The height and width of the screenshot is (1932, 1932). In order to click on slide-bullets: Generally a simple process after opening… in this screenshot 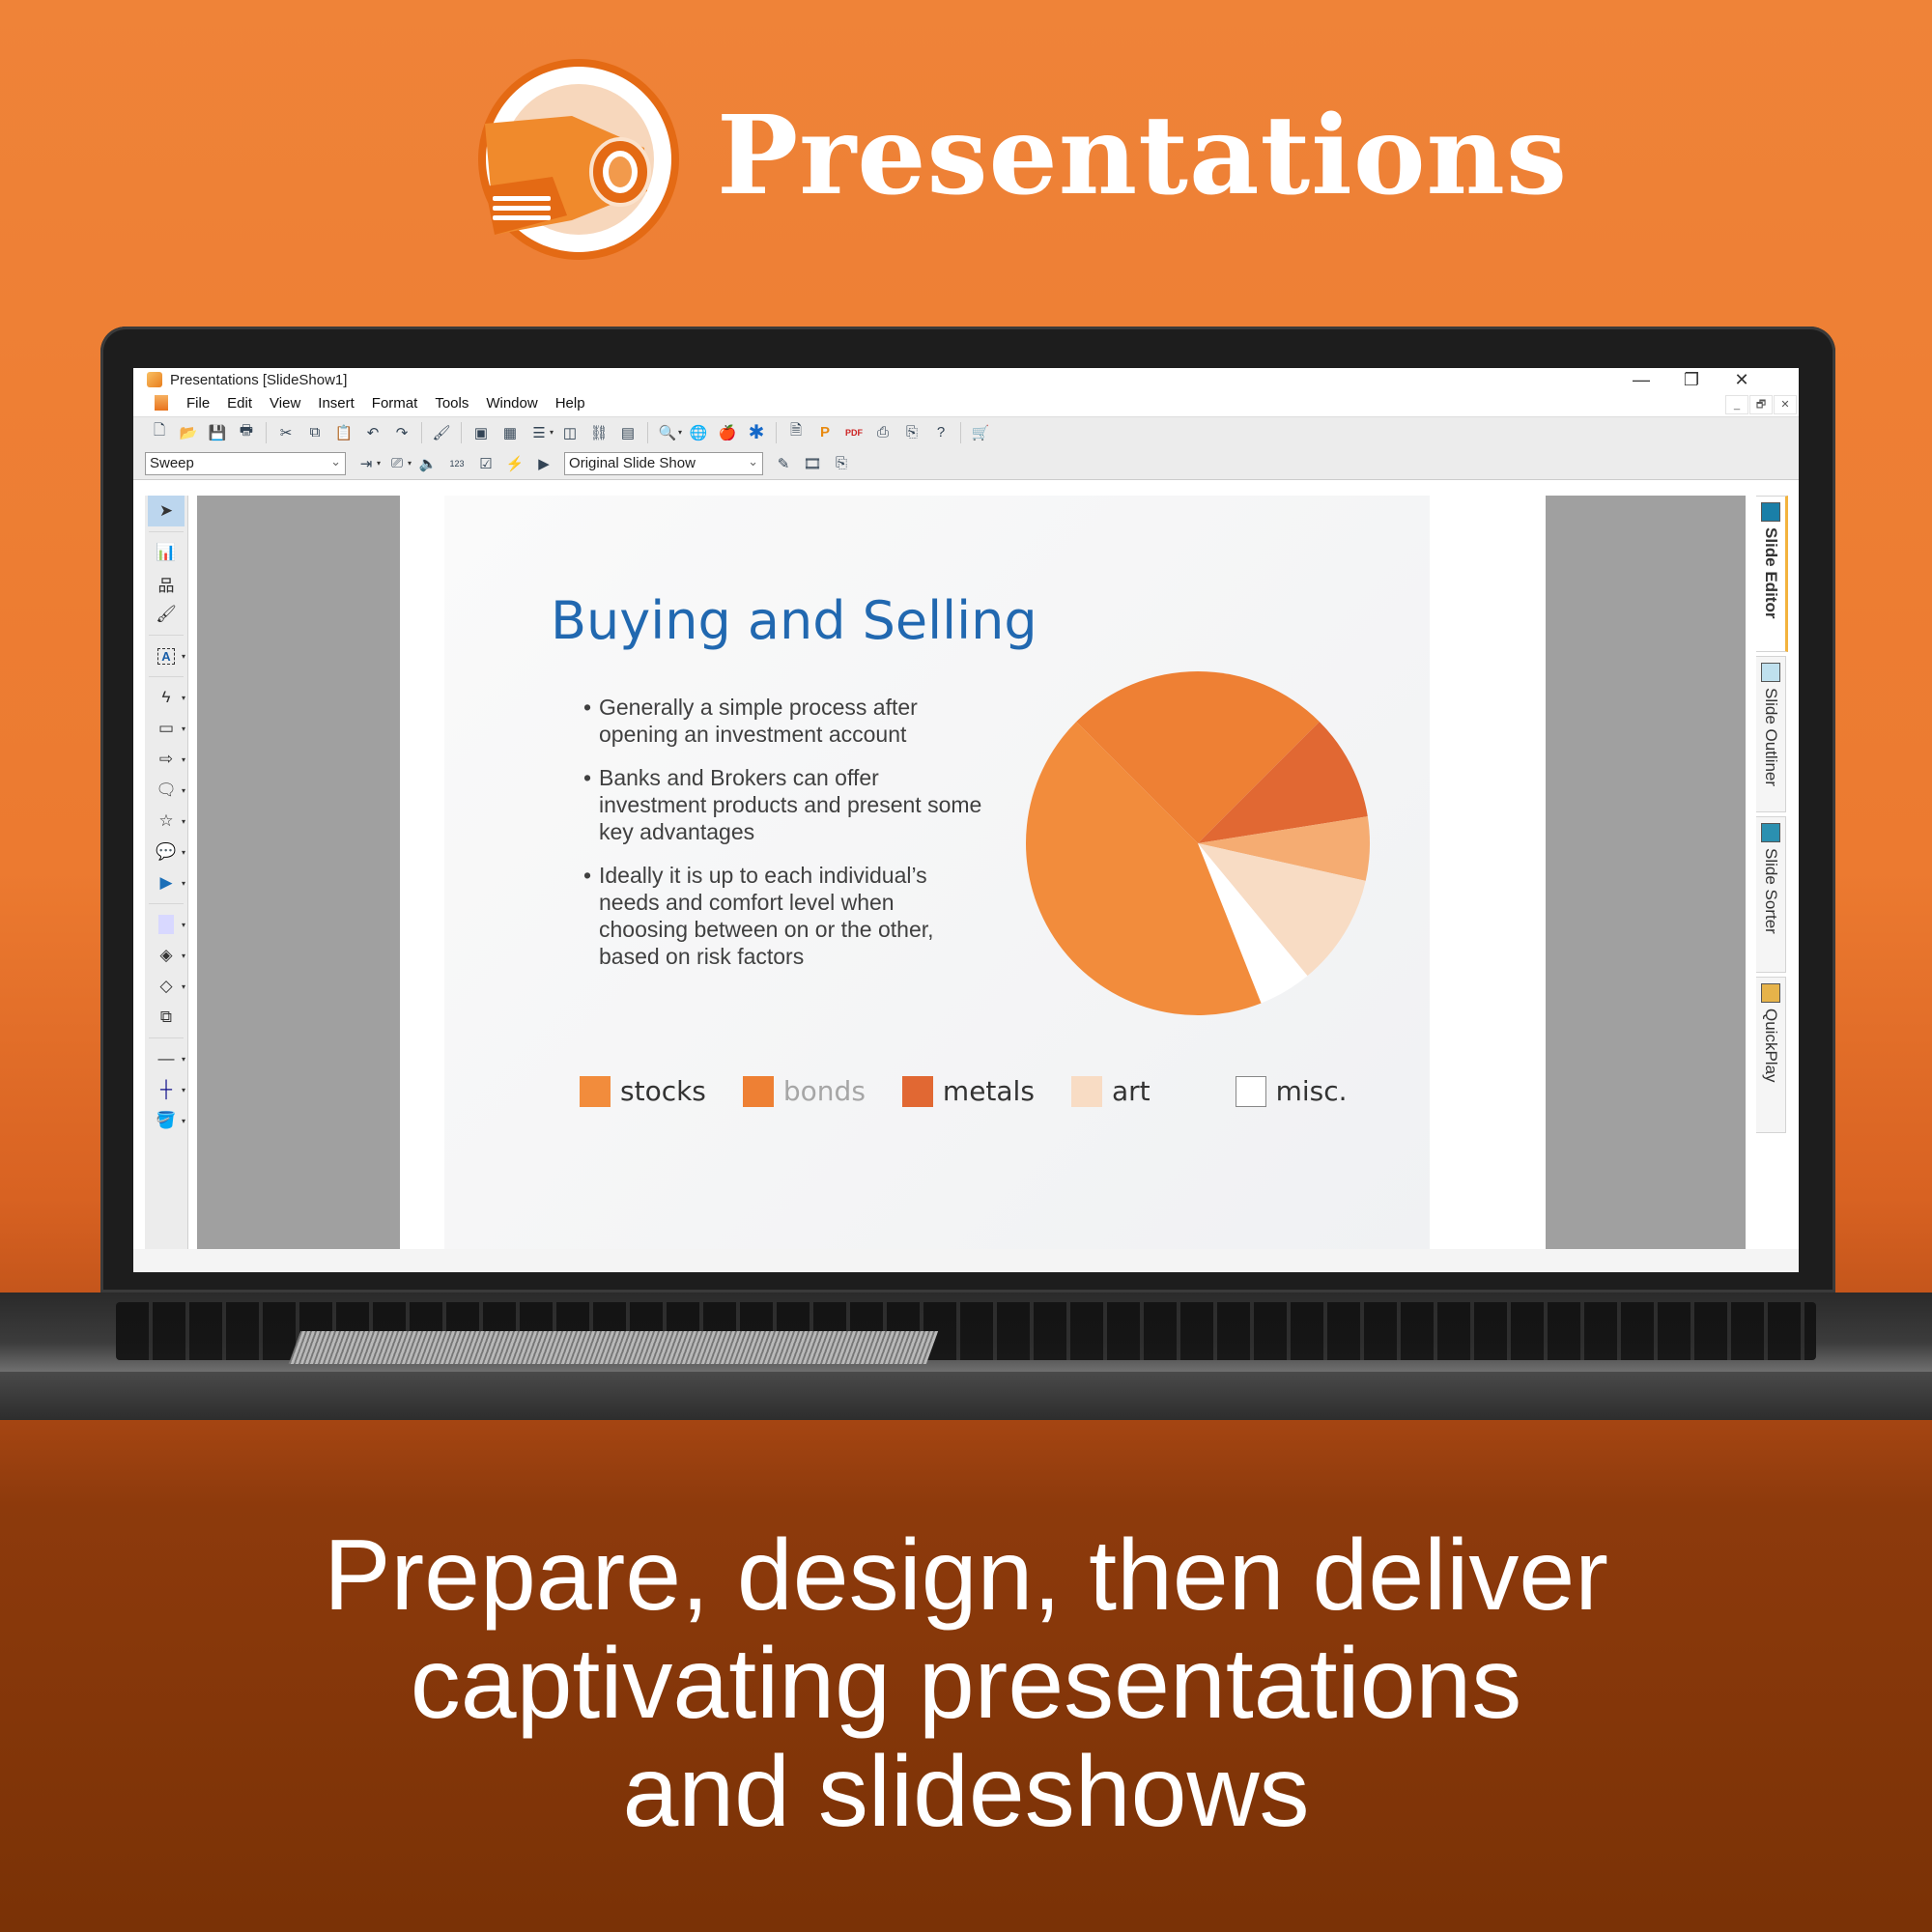, I will do `click(786, 840)`.